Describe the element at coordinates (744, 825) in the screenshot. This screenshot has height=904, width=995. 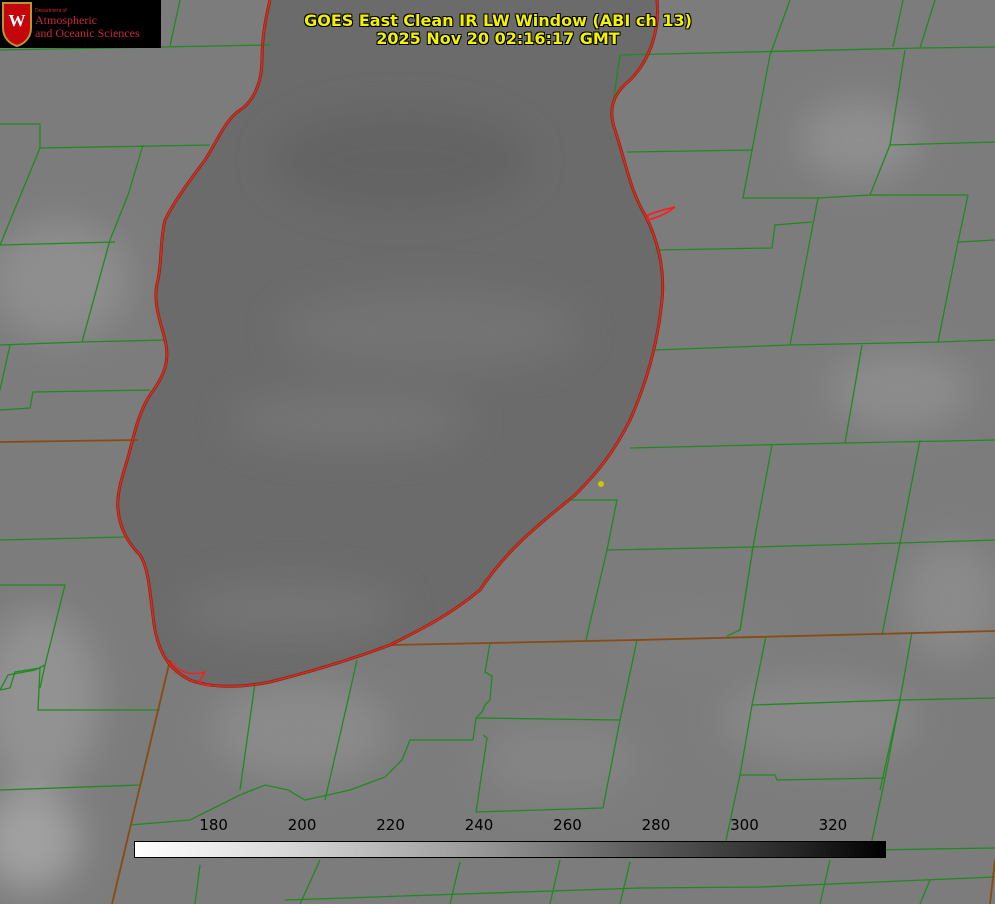
I see `colorbar-tick-label: 300` at that location.